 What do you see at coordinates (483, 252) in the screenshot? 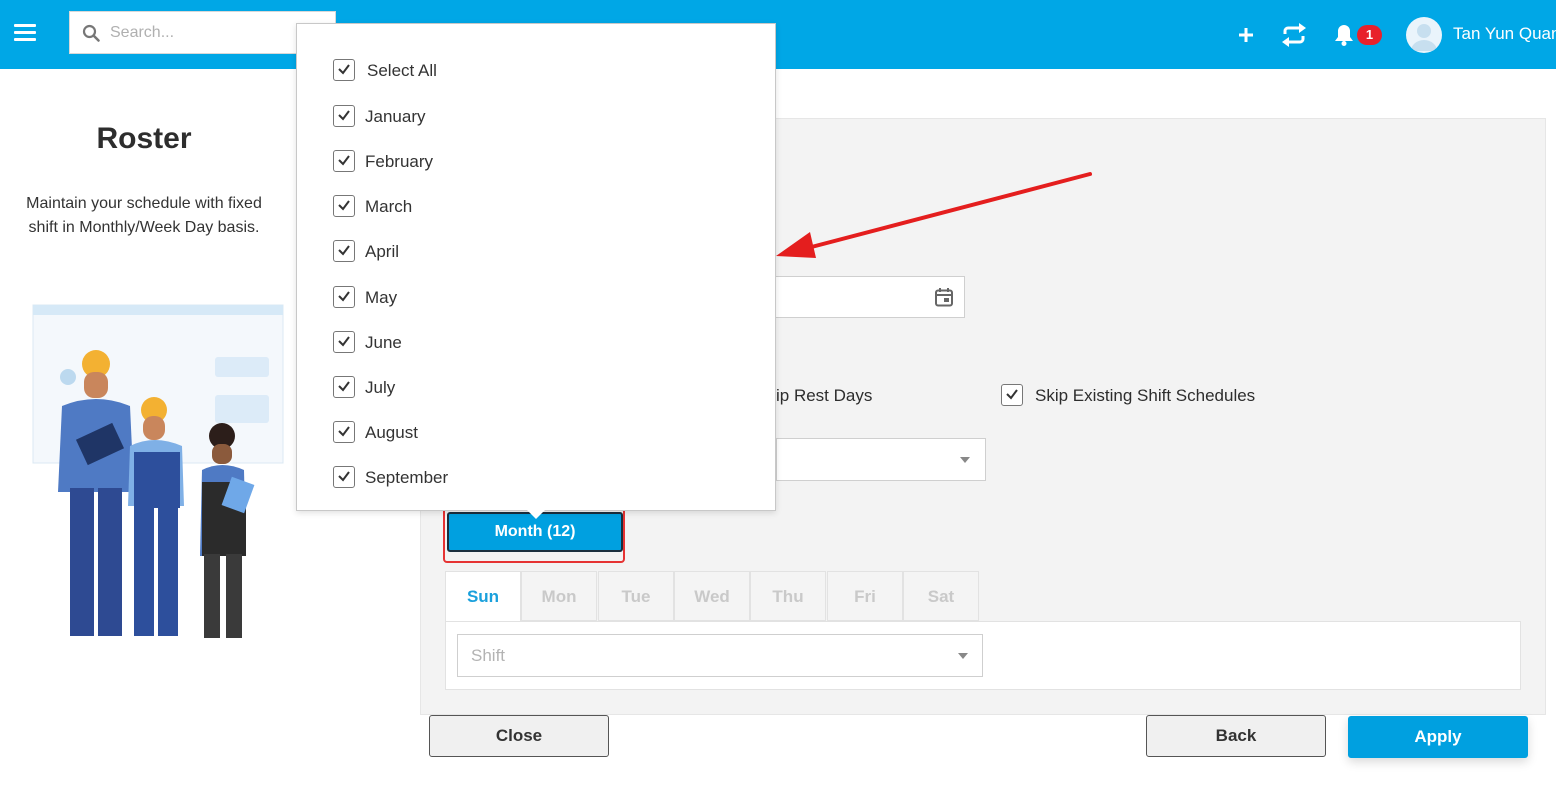
I see `month-option-april: April` at bounding box center [483, 252].